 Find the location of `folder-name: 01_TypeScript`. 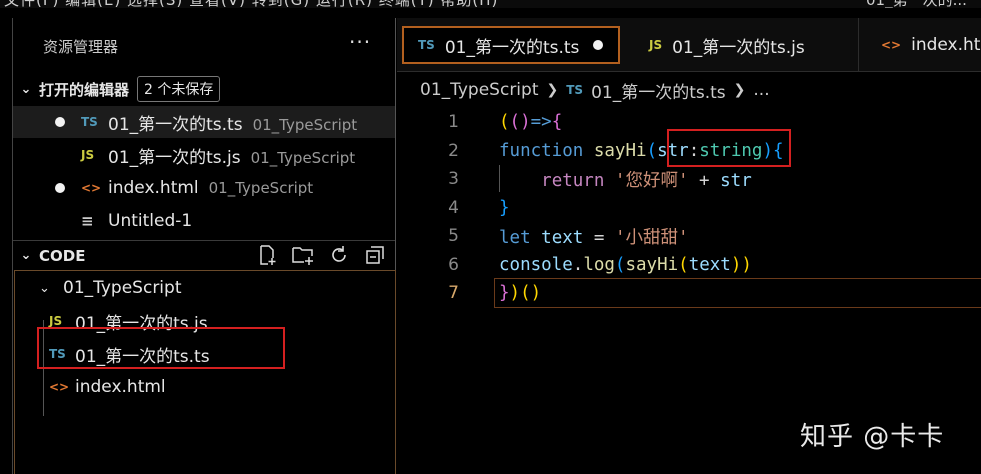

folder-name: 01_TypeScript is located at coordinates (122, 288).